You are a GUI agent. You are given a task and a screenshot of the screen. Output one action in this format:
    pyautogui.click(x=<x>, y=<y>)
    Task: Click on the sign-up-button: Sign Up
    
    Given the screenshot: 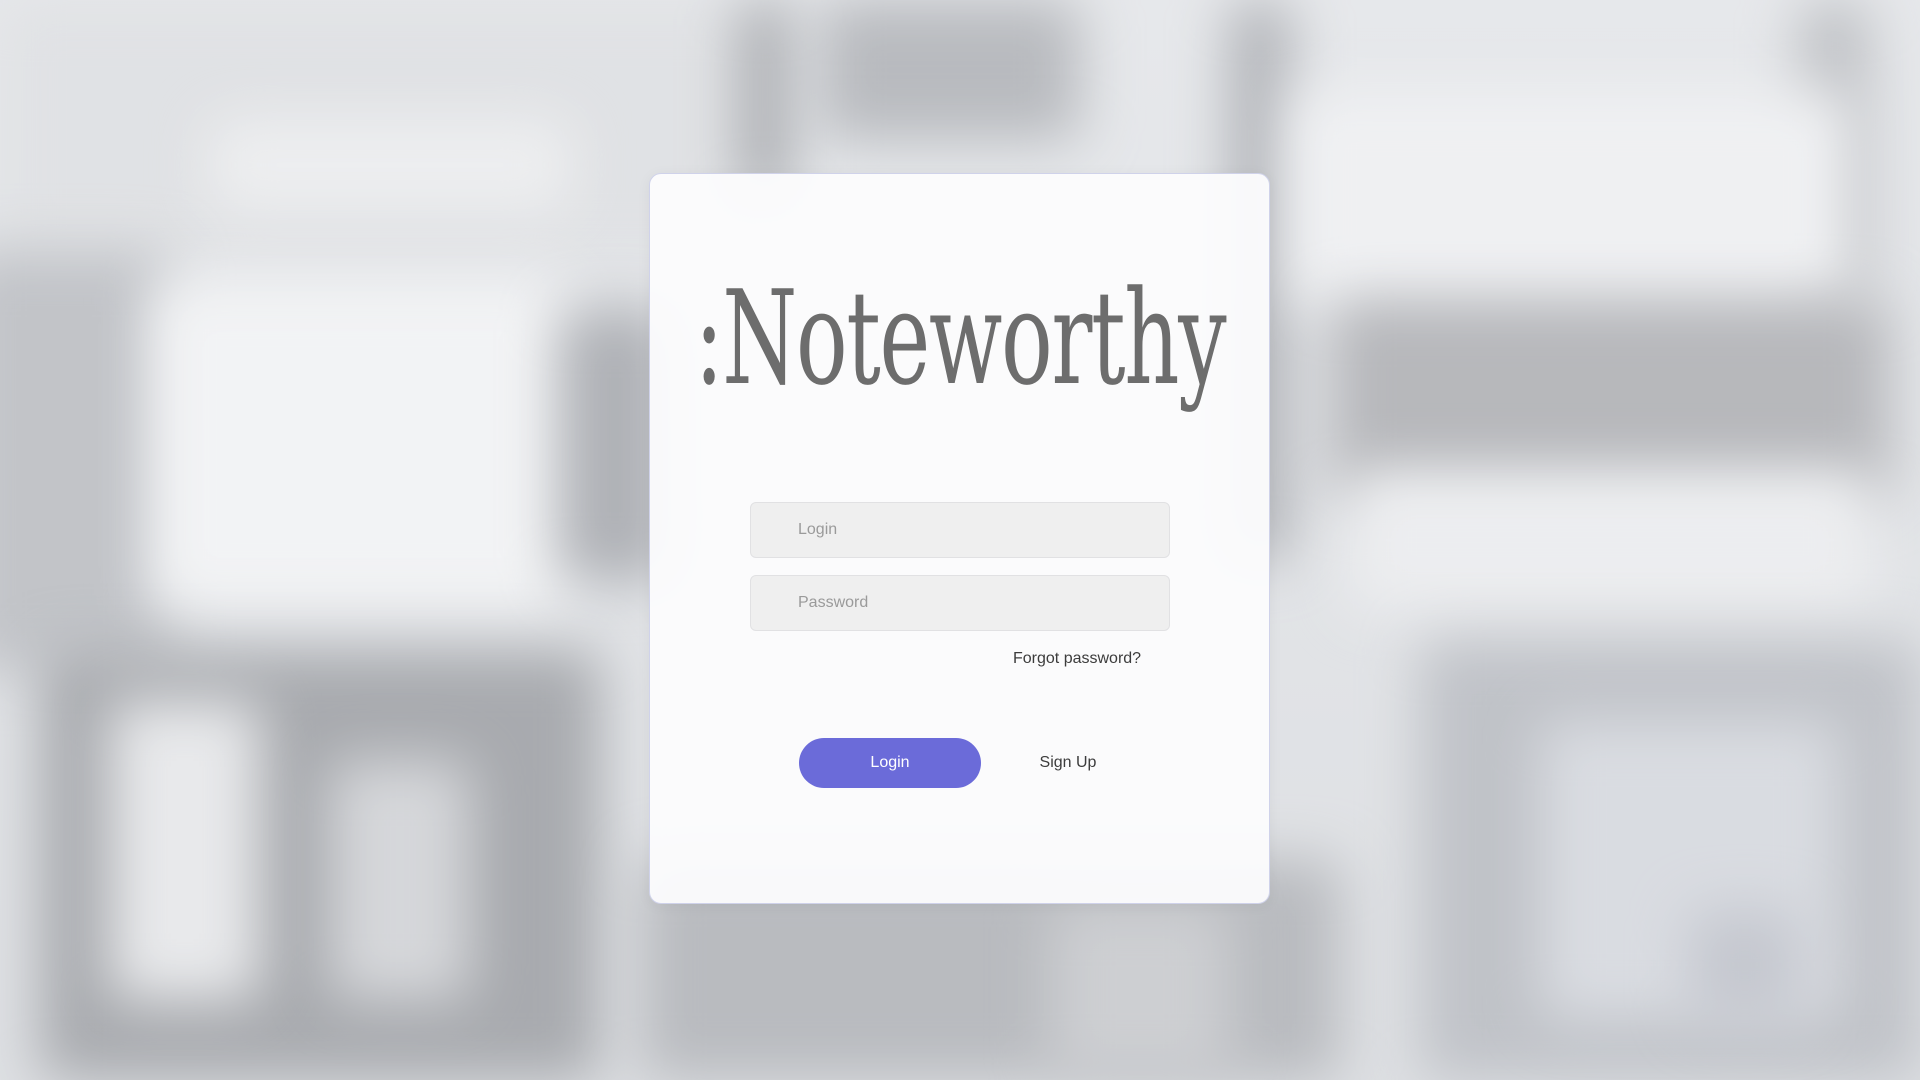 What is the action you would take?
    pyautogui.click(x=1068, y=763)
    